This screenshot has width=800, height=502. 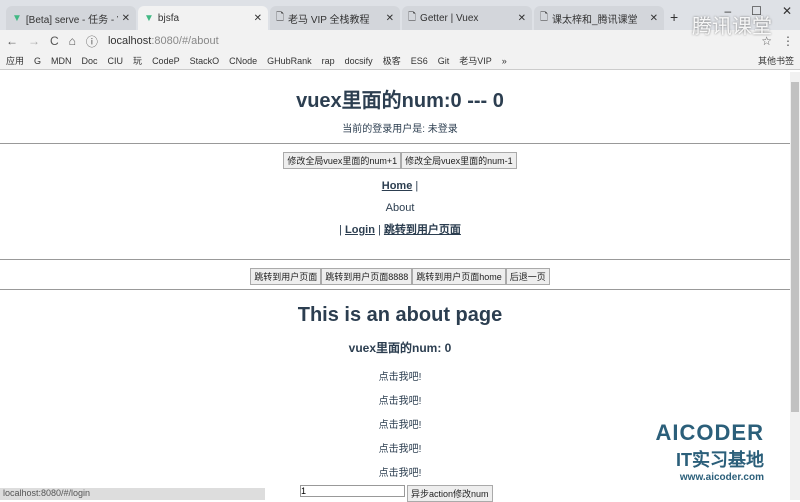 What do you see at coordinates (721, 477) in the screenshot?
I see `watermark-site: www.aicoder.com` at bounding box center [721, 477].